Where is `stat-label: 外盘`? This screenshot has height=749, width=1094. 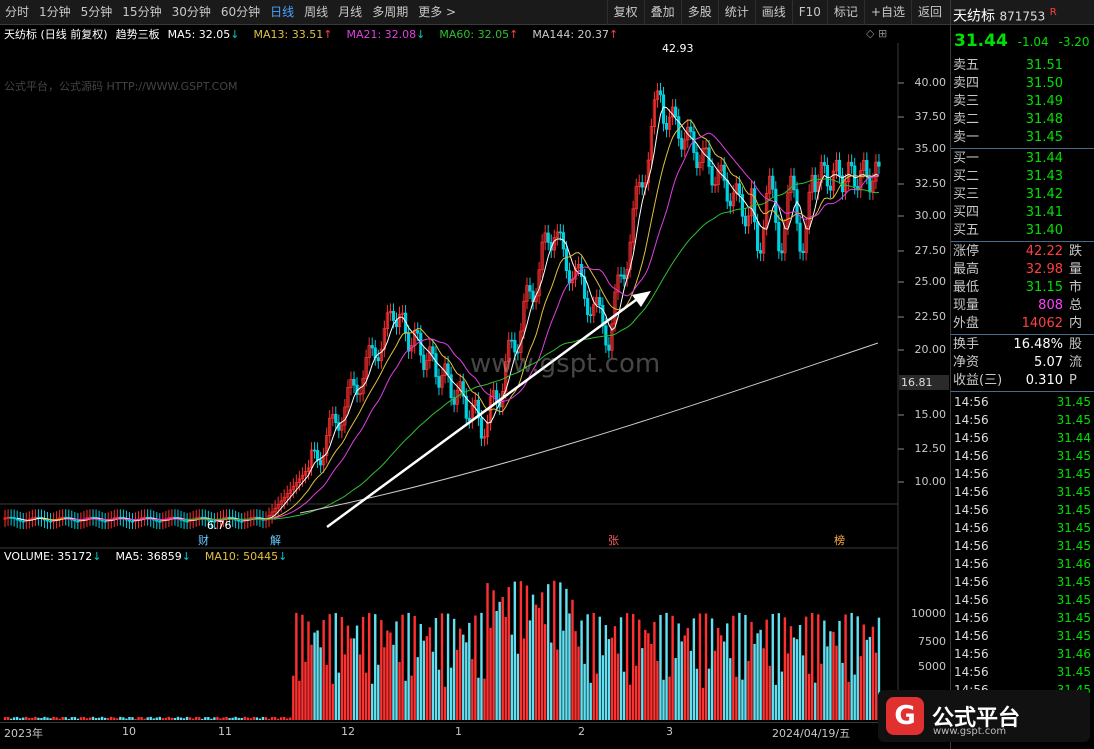 stat-label: 外盘 is located at coordinates (966, 323).